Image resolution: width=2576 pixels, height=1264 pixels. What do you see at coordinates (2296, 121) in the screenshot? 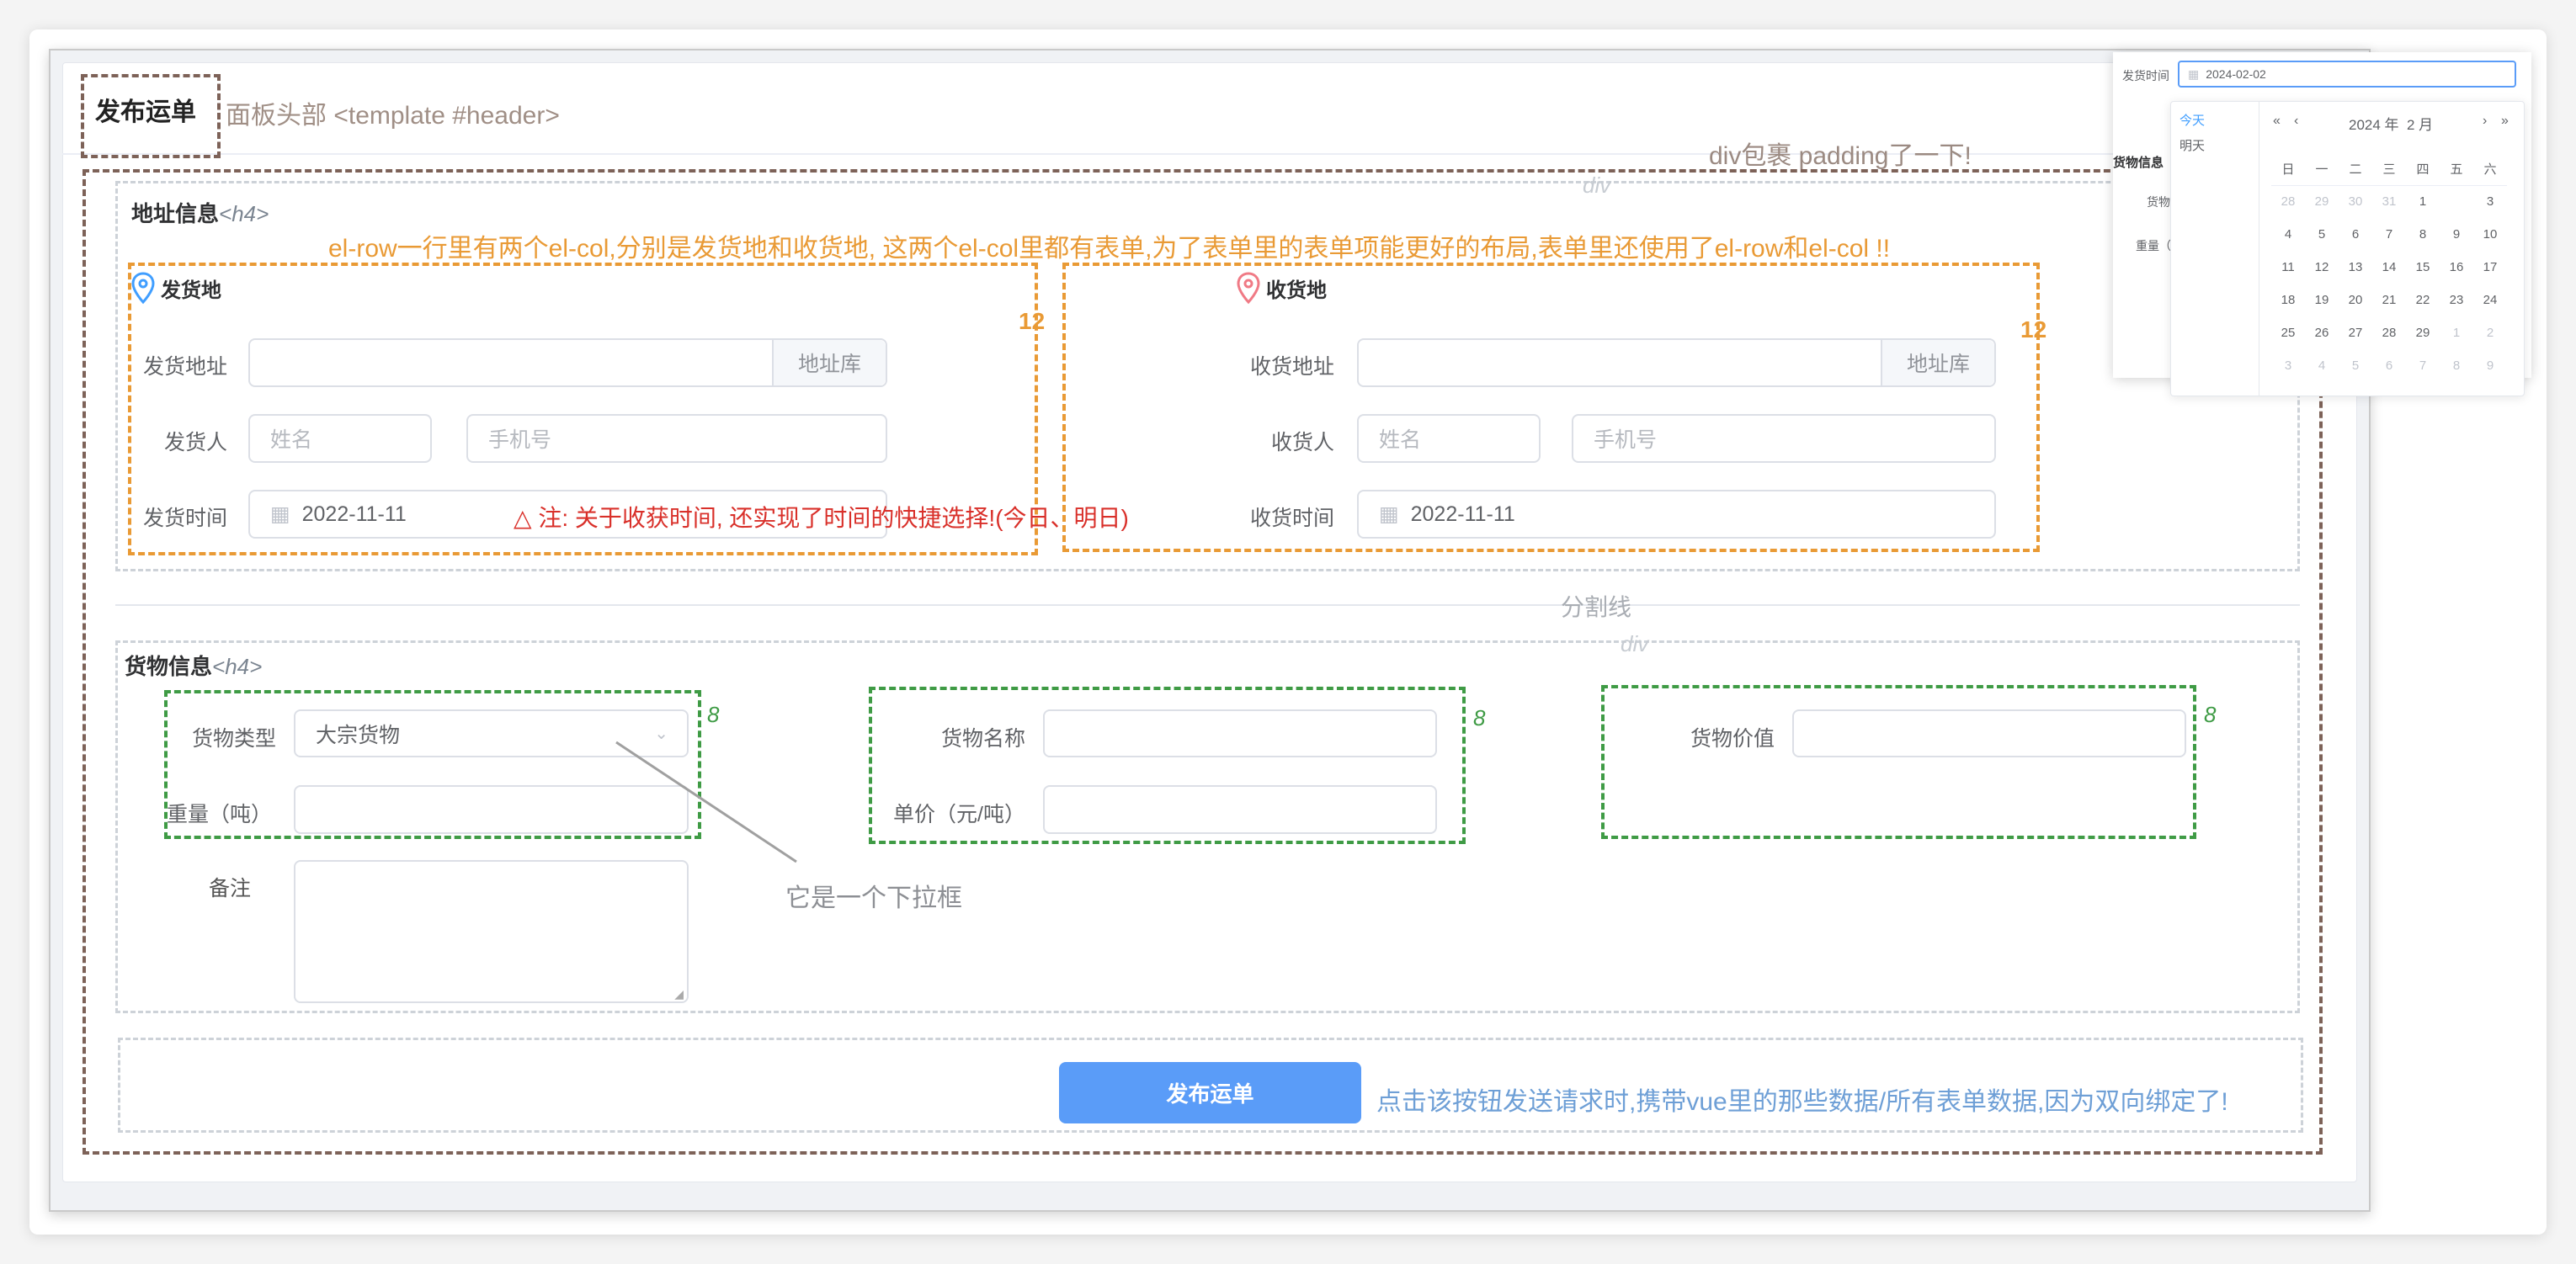
I see `prev-month-icon: ‹` at bounding box center [2296, 121].